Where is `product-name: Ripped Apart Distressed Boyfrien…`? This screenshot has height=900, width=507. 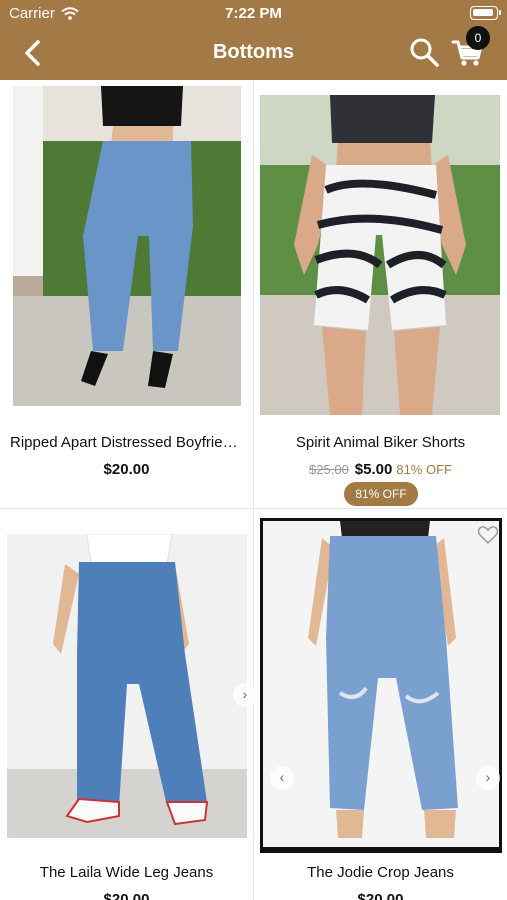 product-name: Ripped Apart Distressed Boyfrien… is located at coordinates (126, 442).